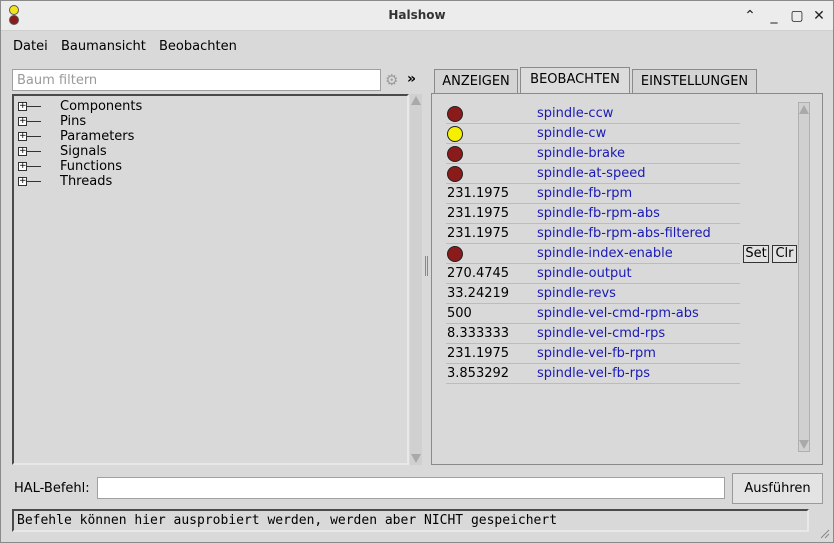  Describe the element at coordinates (196, 80) in the screenshot. I see `tree-filter-input: Baum filtern` at that location.